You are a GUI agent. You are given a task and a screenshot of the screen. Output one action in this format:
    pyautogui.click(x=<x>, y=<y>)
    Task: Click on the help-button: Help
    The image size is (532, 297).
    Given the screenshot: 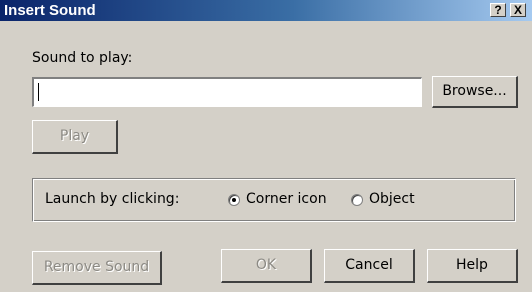 What is the action you would take?
    pyautogui.click(x=472, y=266)
    